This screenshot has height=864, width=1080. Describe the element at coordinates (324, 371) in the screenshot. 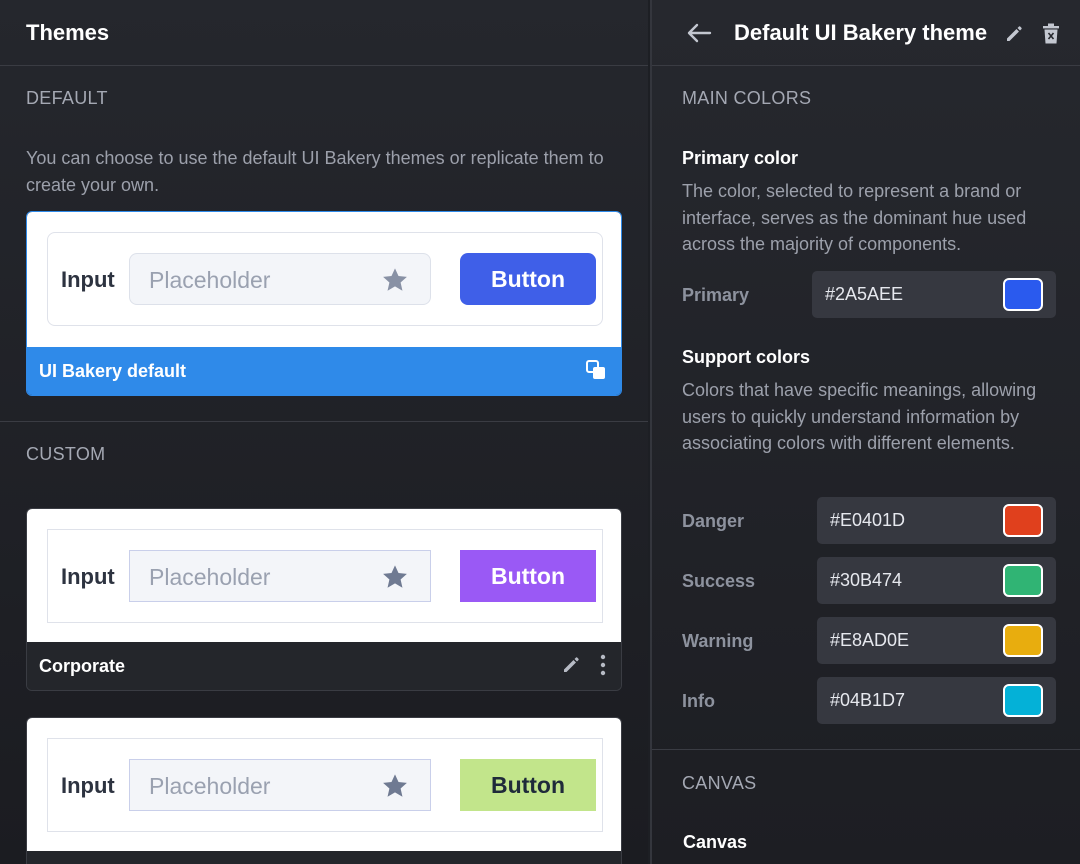

I see `theme-card-footer: UI Bakery default` at that location.